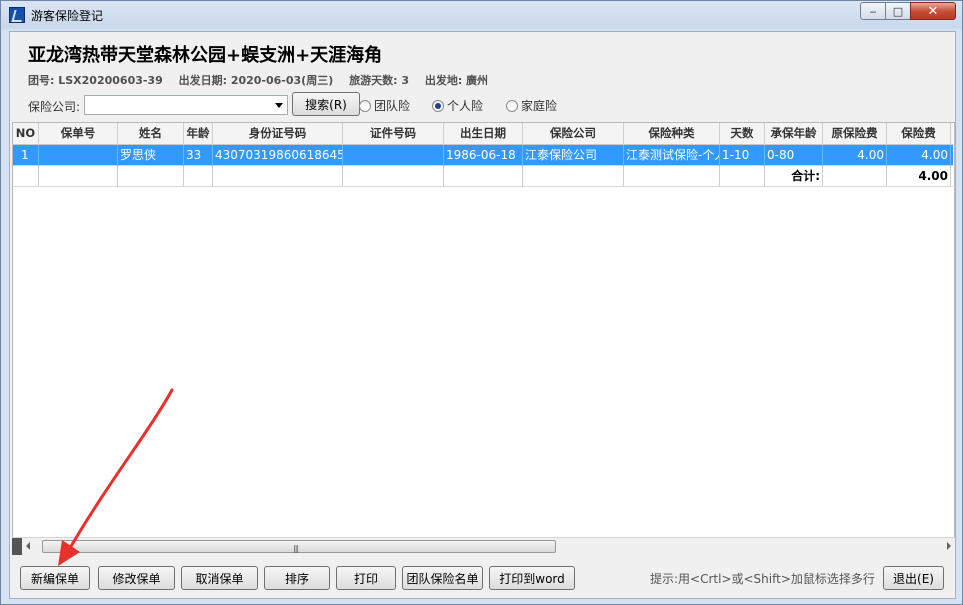  I want to click on cell-age: 33, so click(198, 155).